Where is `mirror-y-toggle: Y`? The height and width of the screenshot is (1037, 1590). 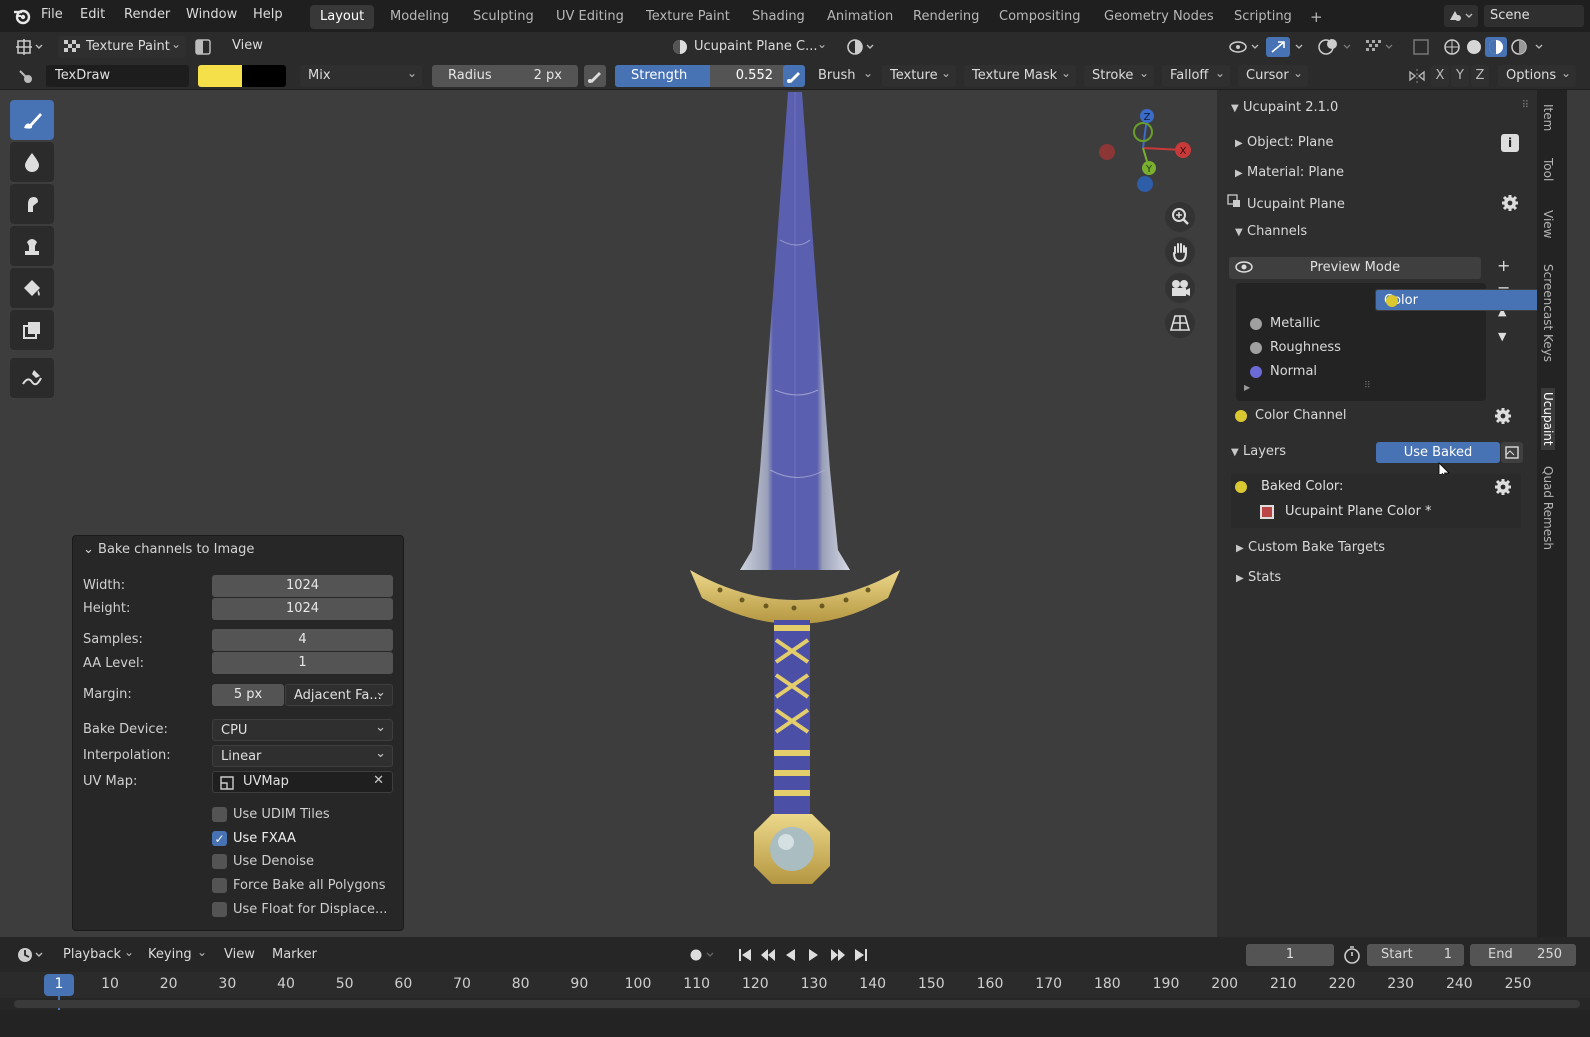
mirror-y-toggle: Y is located at coordinates (1460, 76).